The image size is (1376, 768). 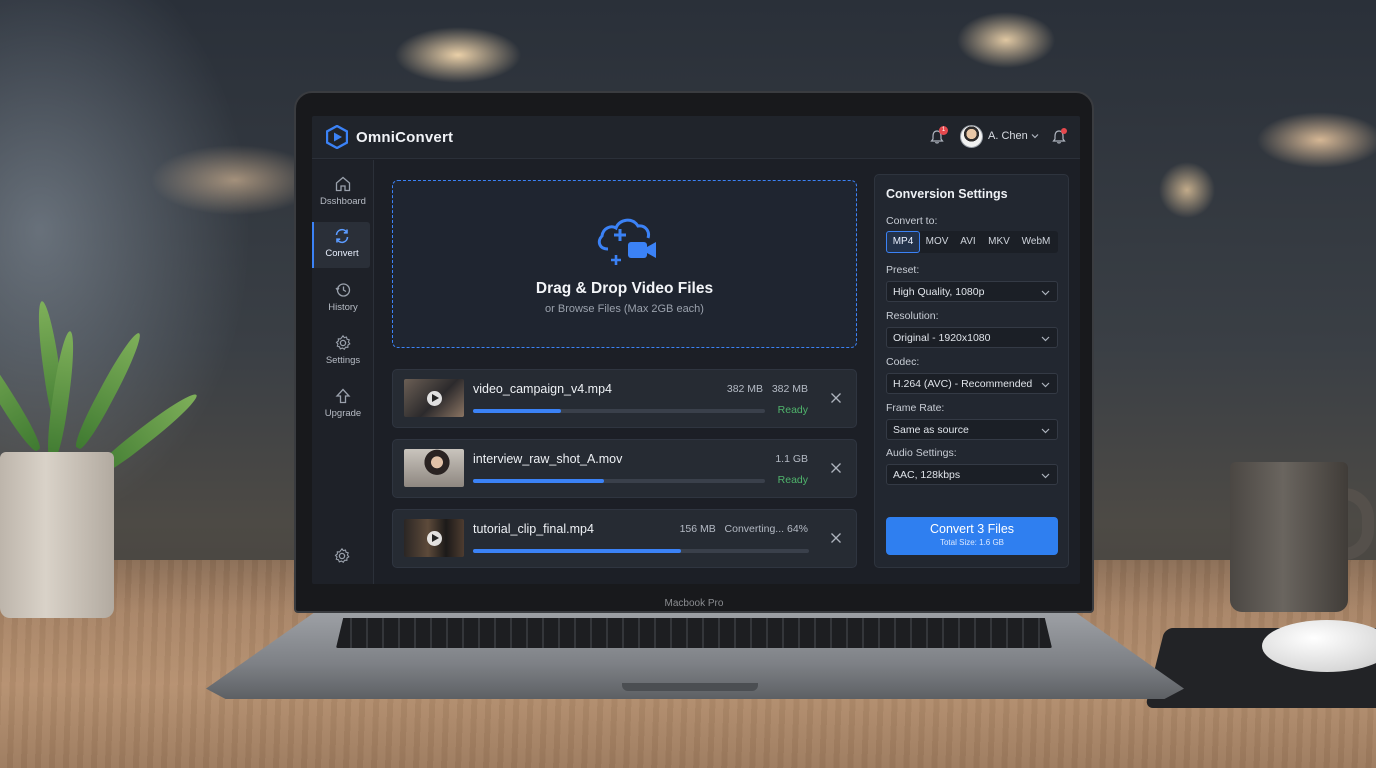 I want to click on dropzone-title: Drag & Drop Video Files, so click(x=624, y=288).